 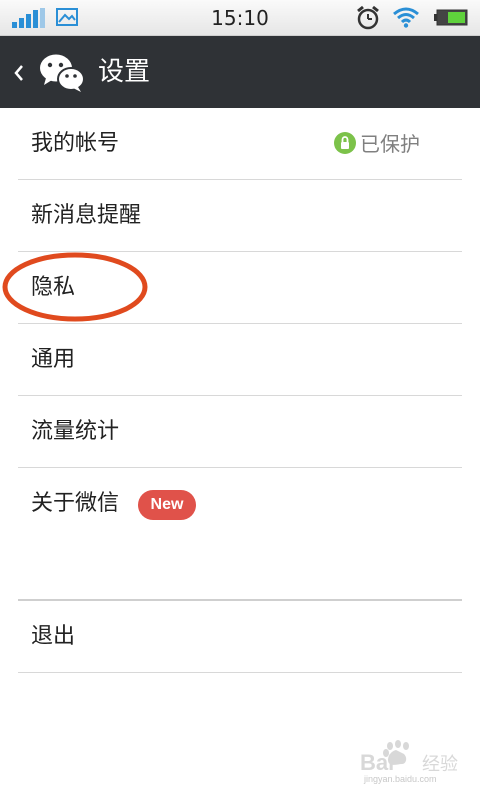 What do you see at coordinates (240, 360) in the screenshot?
I see `settings-item-general: 通用` at bounding box center [240, 360].